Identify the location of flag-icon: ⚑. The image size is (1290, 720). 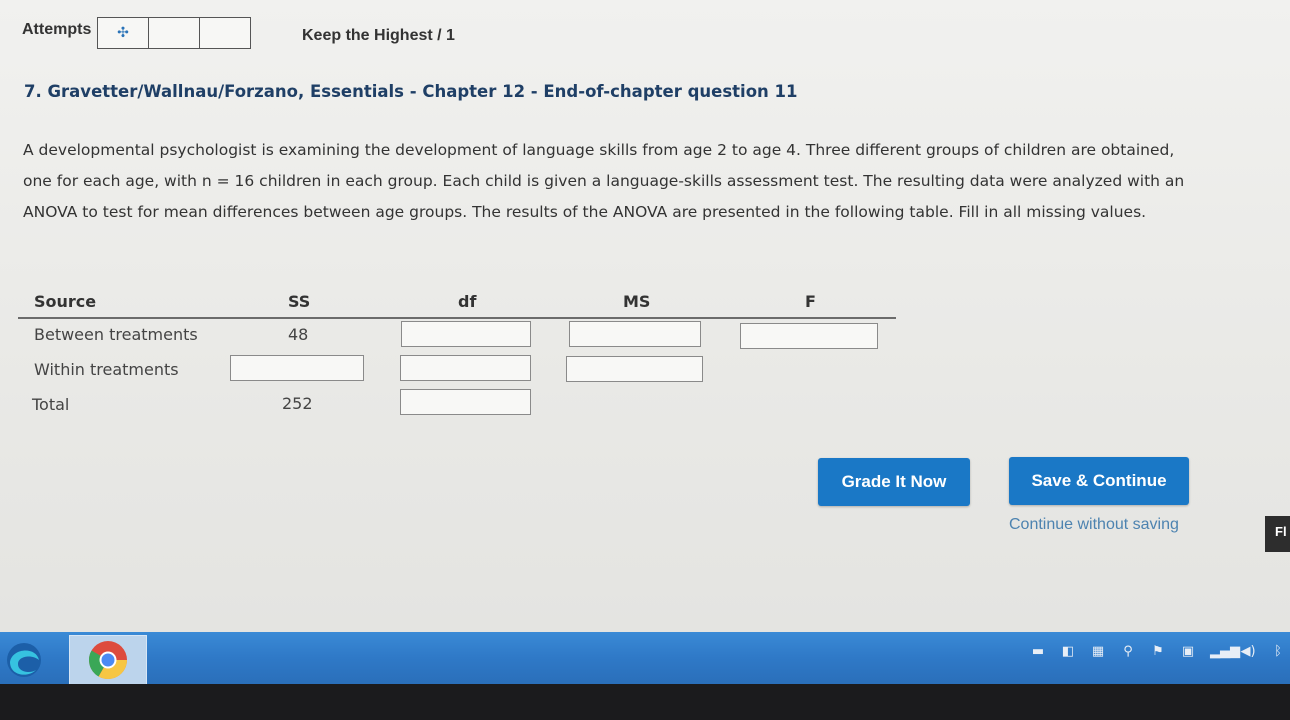
(1158, 652).